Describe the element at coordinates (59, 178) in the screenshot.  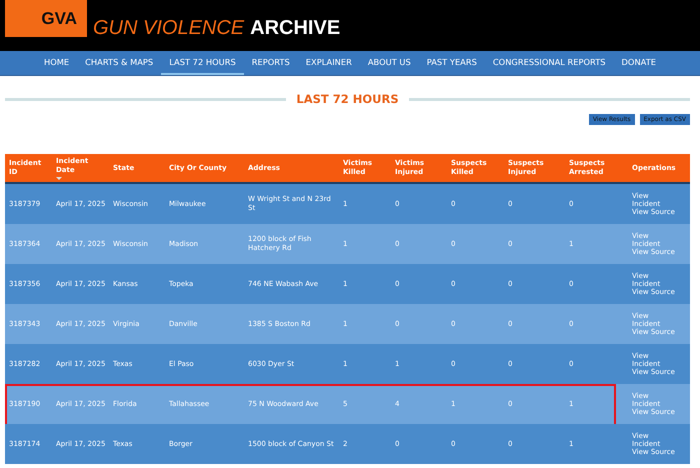
I see `sort-caret-icon` at that location.